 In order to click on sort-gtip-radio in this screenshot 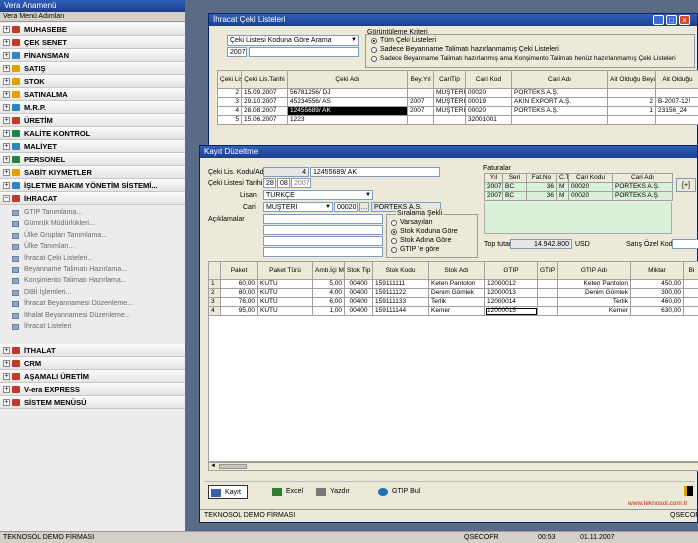, I will do `click(394, 250)`.